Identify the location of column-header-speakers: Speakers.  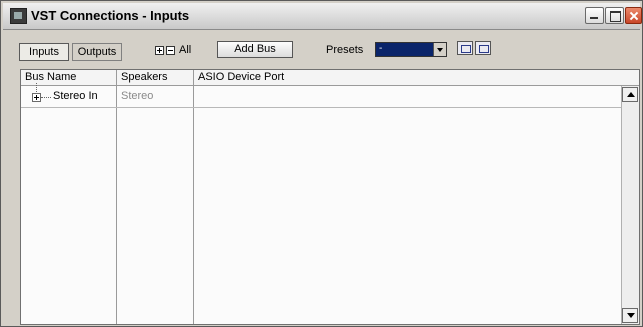
(155, 78).